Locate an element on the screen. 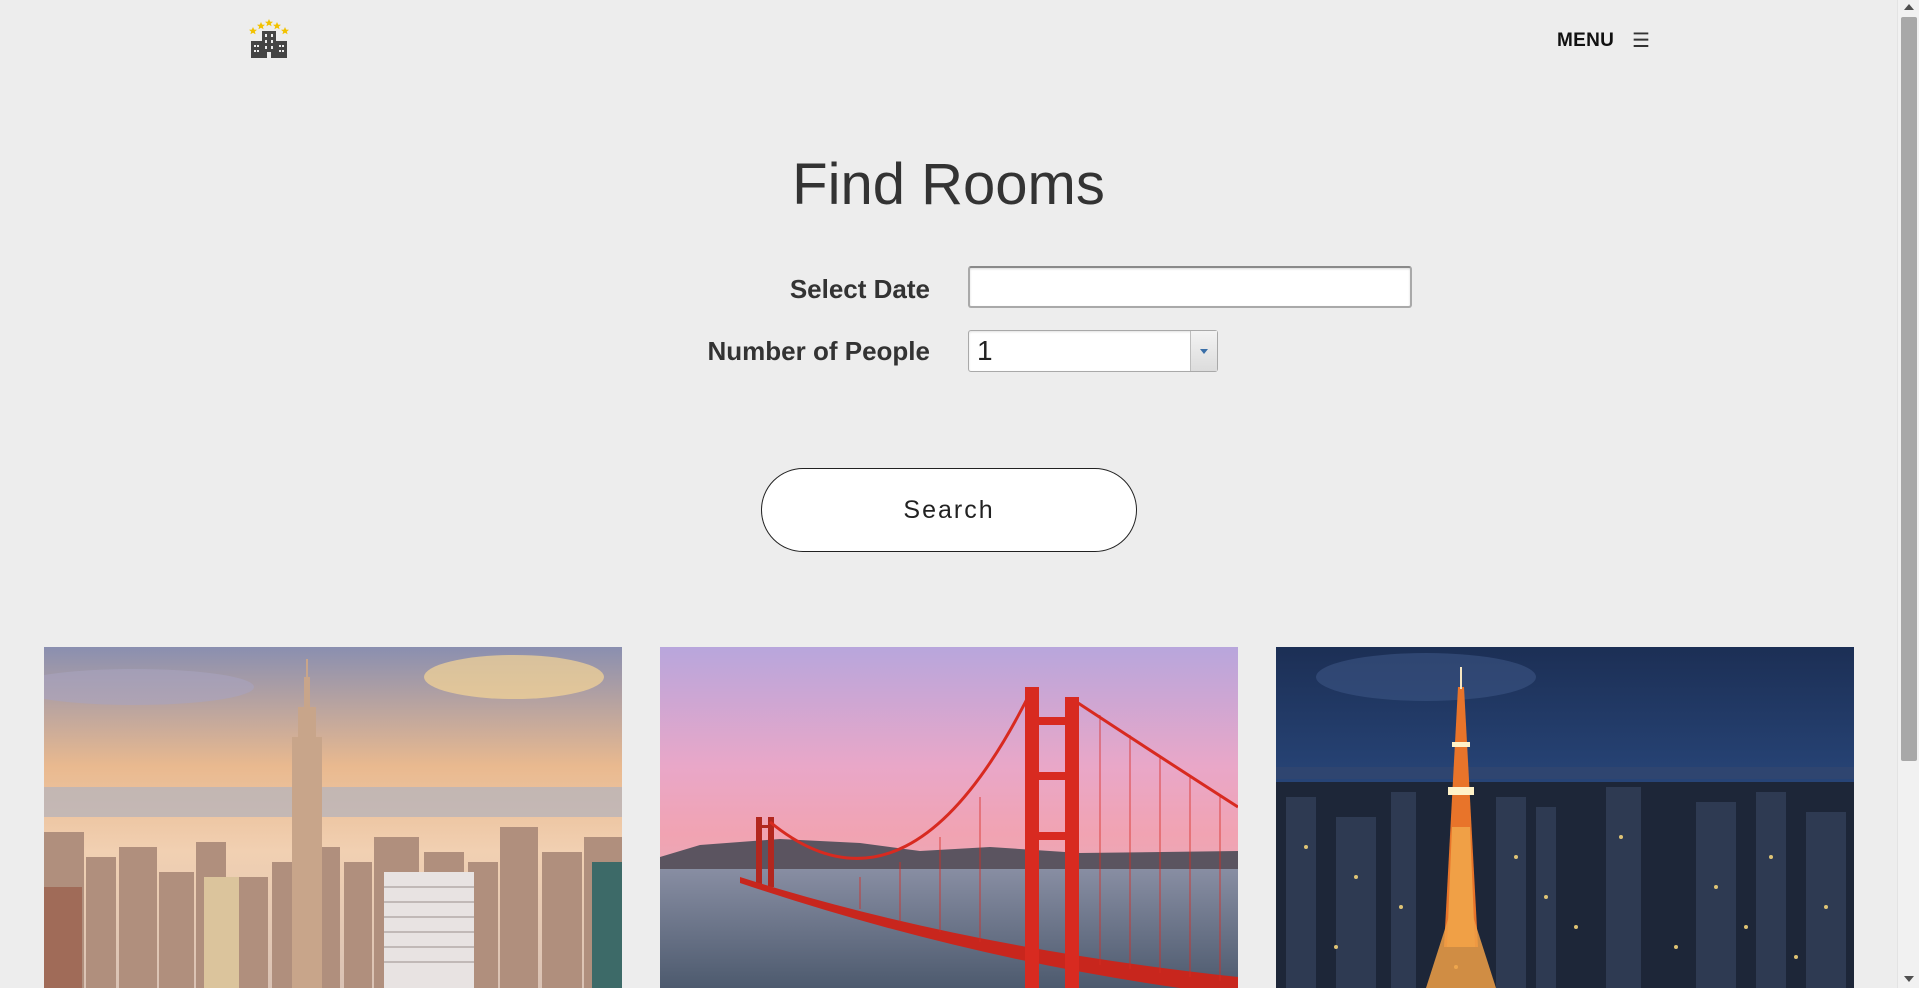 The width and height of the screenshot is (1919, 988). select-date-label: Select Date is located at coordinates (859, 289).